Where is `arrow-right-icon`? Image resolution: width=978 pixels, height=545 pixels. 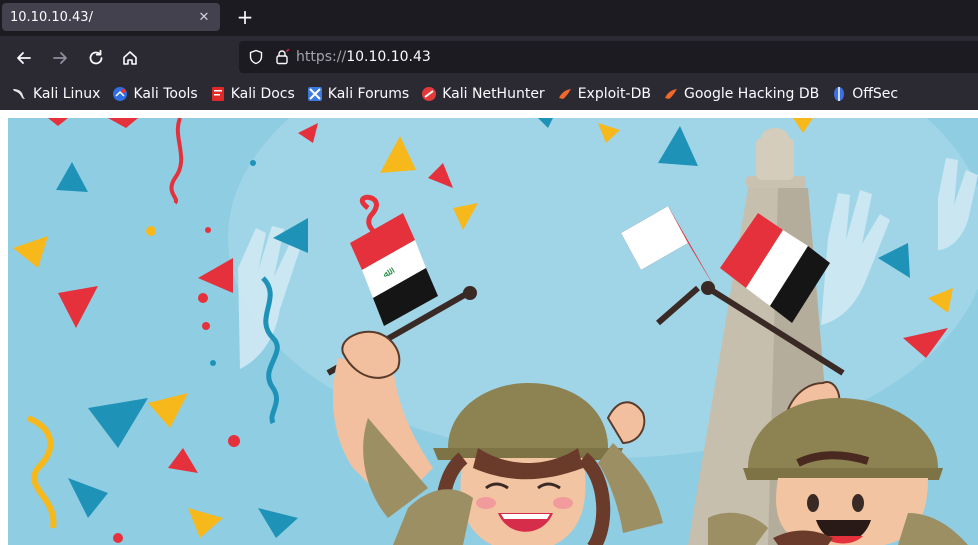
arrow-right-icon is located at coordinates (60, 58).